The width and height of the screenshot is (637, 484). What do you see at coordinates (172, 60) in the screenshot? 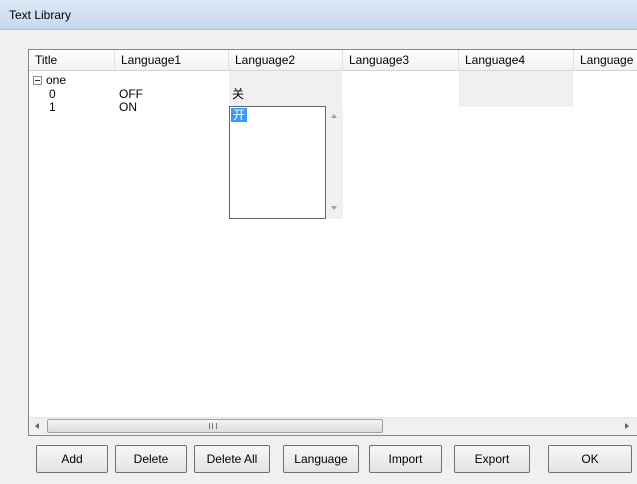
I see `column-header-language1: Language1` at bounding box center [172, 60].